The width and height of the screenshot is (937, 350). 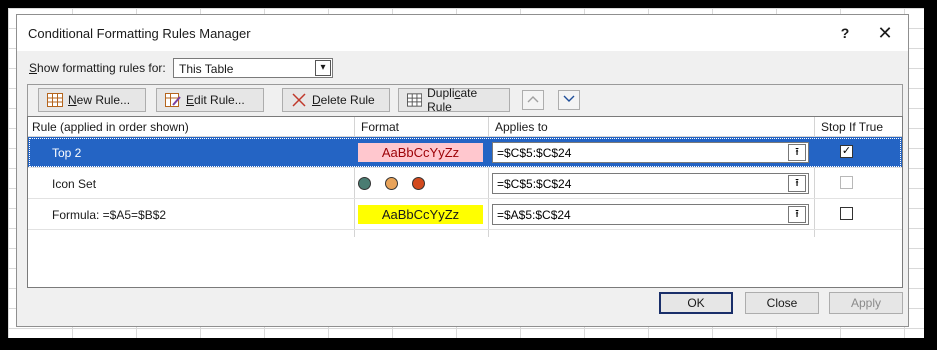 I want to click on title-bar: Conditional Formatting Rules Manager ? ✕, so click(x=462, y=33).